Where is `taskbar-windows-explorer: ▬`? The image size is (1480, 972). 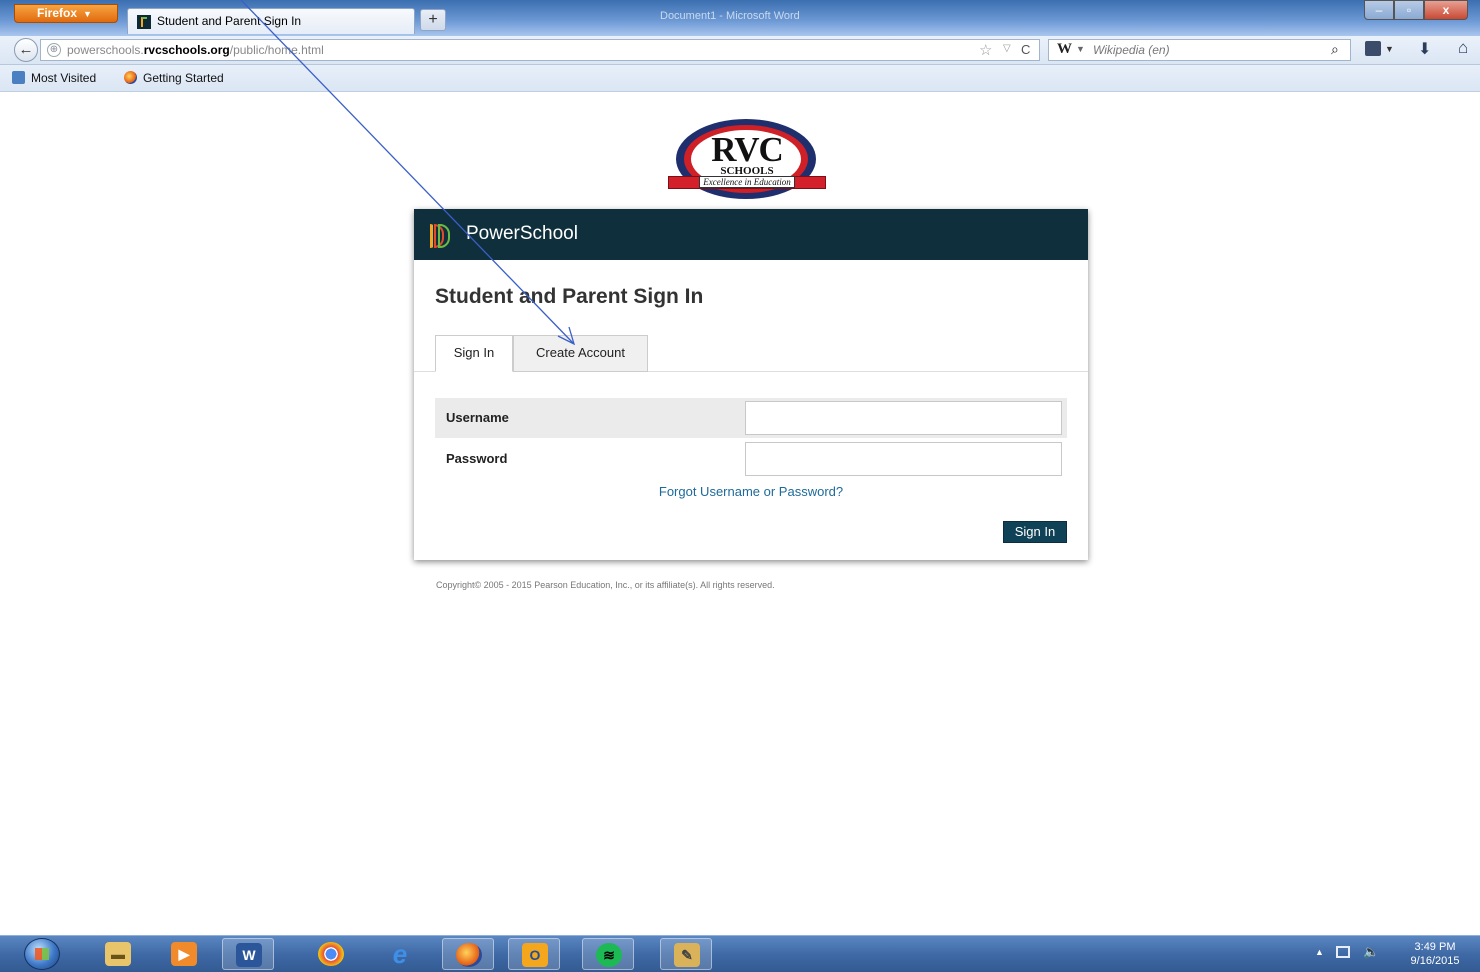 taskbar-windows-explorer: ▬ is located at coordinates (118, 954).